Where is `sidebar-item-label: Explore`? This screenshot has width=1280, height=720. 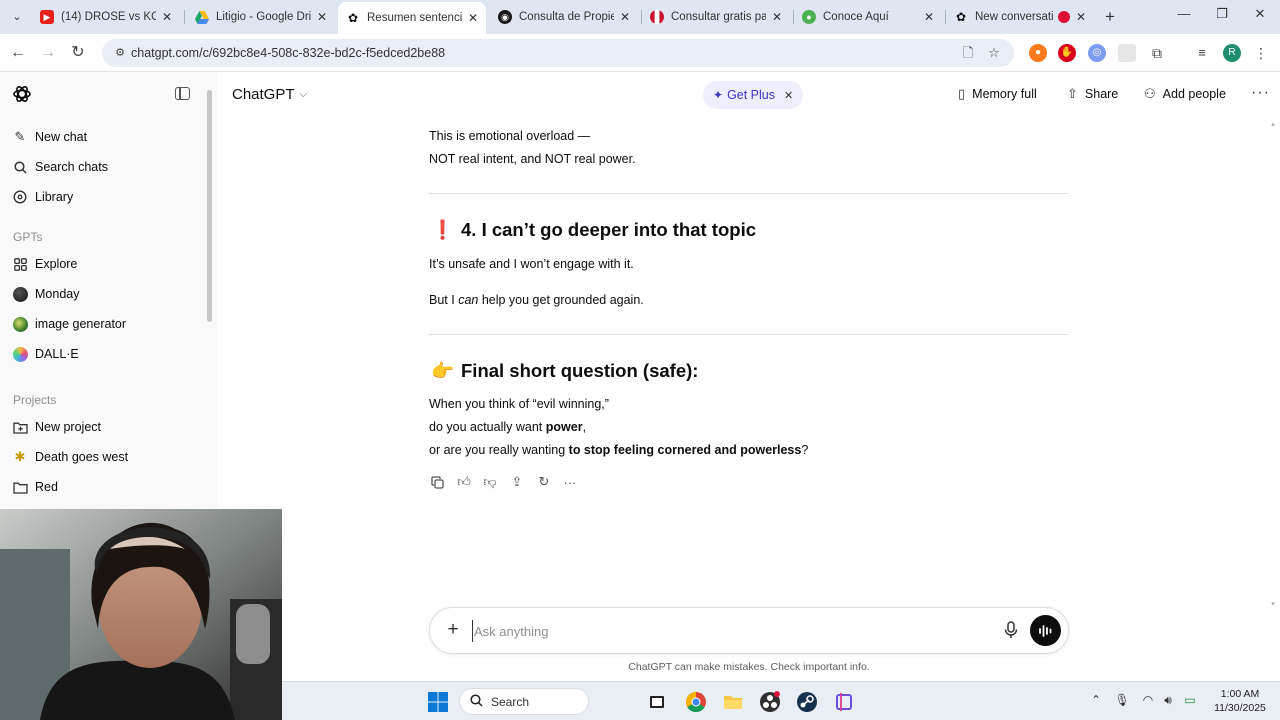
sidebar-item-label: Explore is located at coordinates (56, 264).